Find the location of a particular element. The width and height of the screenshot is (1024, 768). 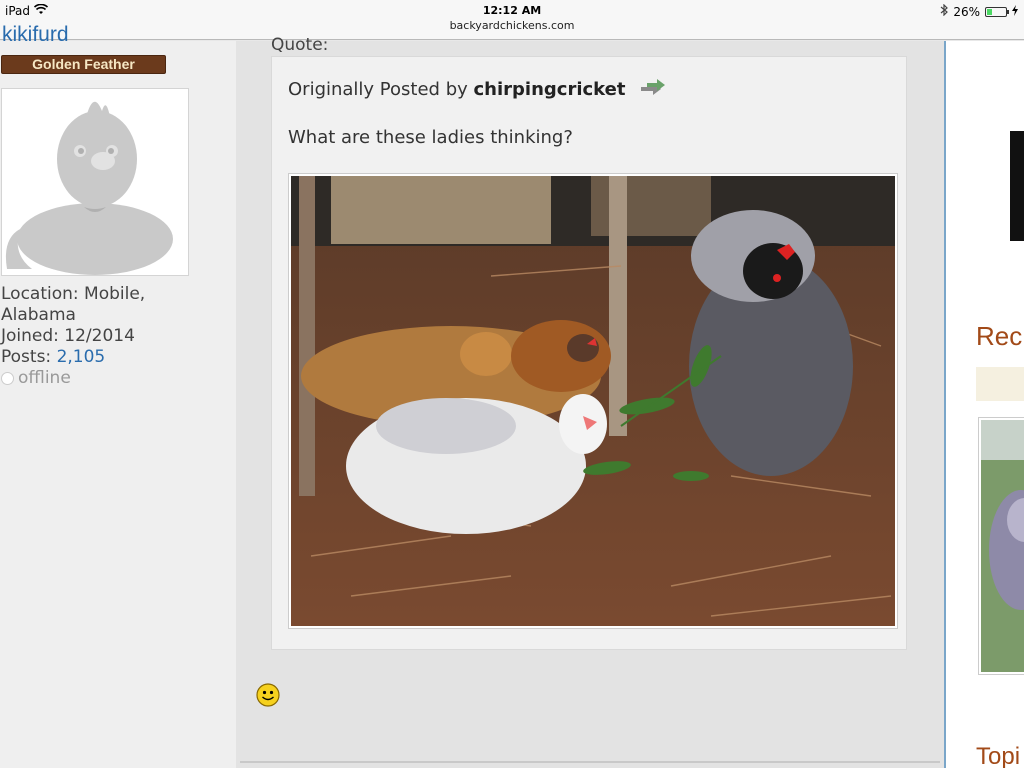

posts-count-link: 2,105 is located at coordinates (81, 357).